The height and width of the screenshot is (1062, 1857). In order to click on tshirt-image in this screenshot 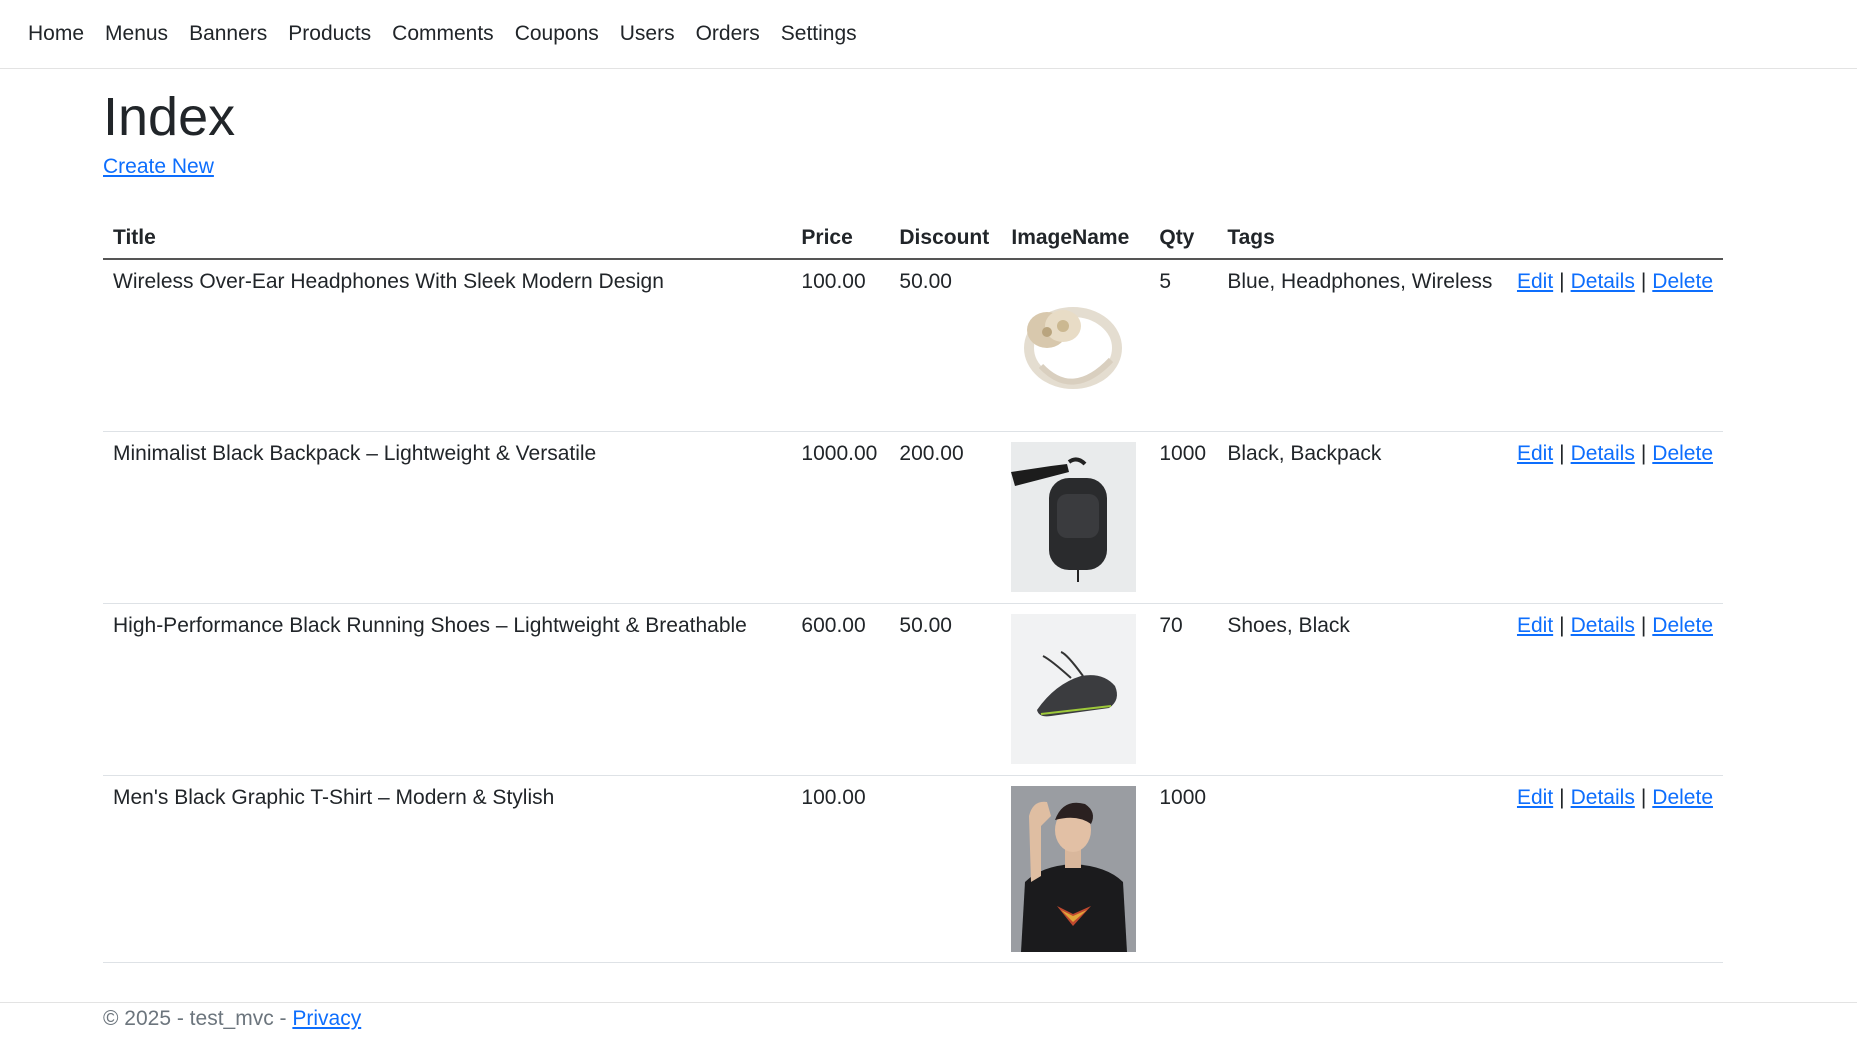, I will do `click(1074, 869)`.